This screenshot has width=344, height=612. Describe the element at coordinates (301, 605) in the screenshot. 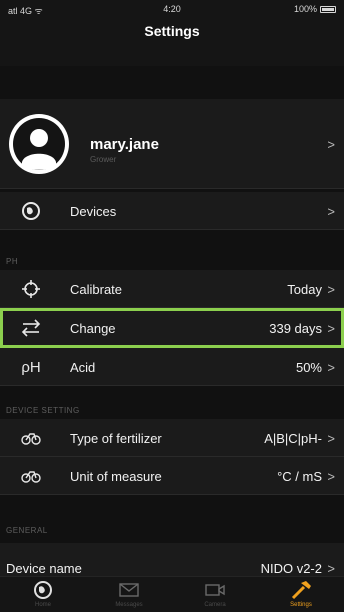

I see `tab-label: Settings` at that location.